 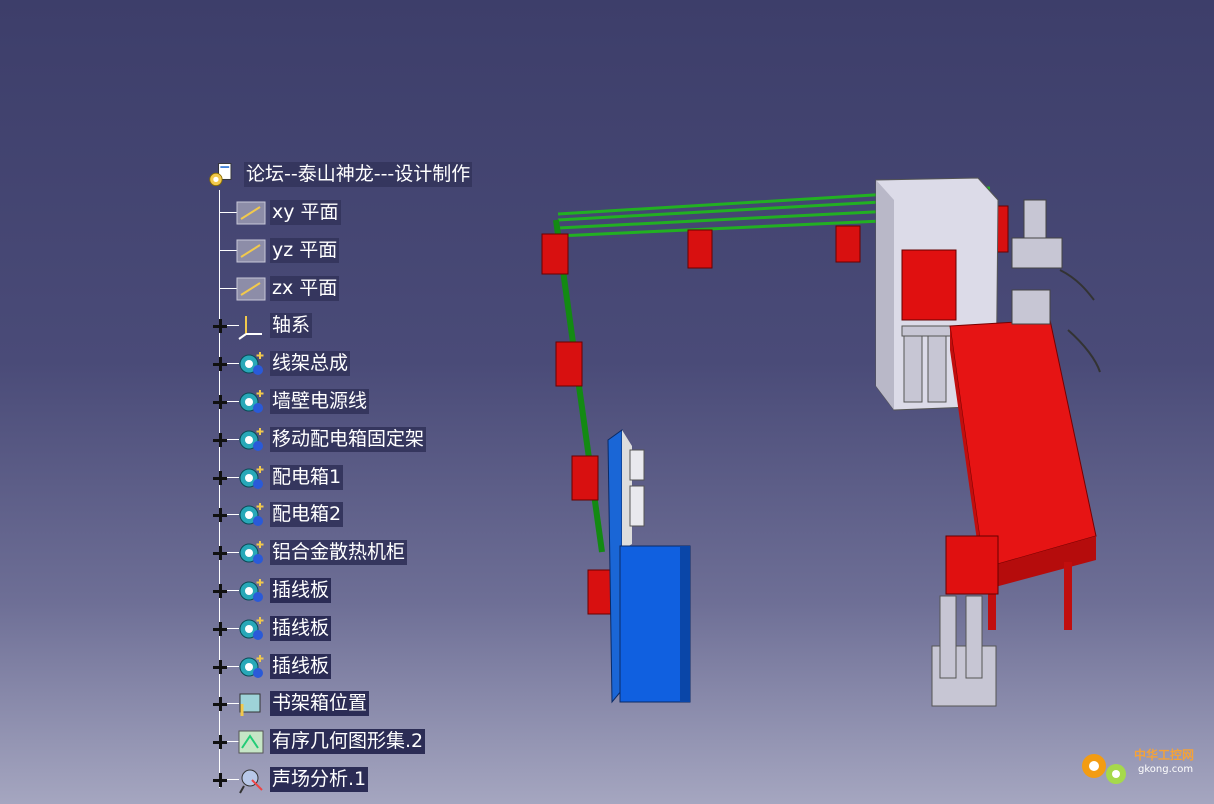 I want to click on red-table, so click(x=1014, y=513).